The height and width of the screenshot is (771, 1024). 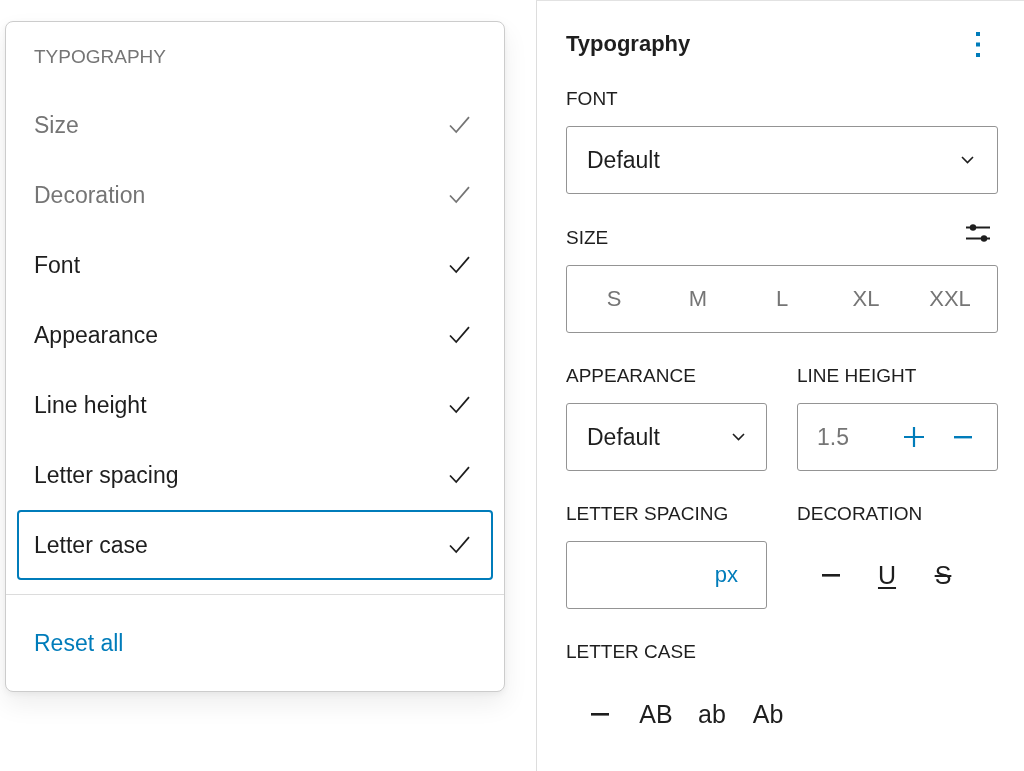 I want to click on field-label: APPEARANCE, so click(x=631, y=376).